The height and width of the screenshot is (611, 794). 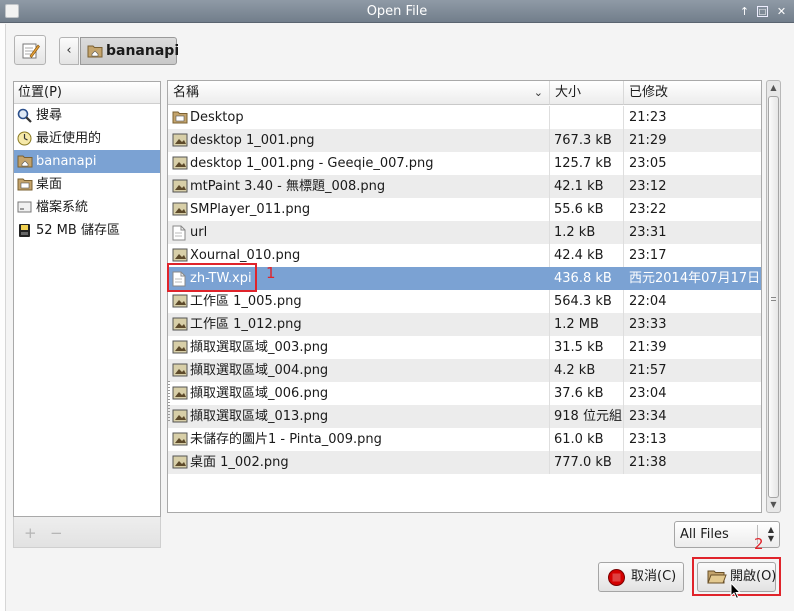 What do you see at coordinates (583, 278) in the screenshot?
I see `file-size: 436.8 kB` at bounding box center [583, 278].